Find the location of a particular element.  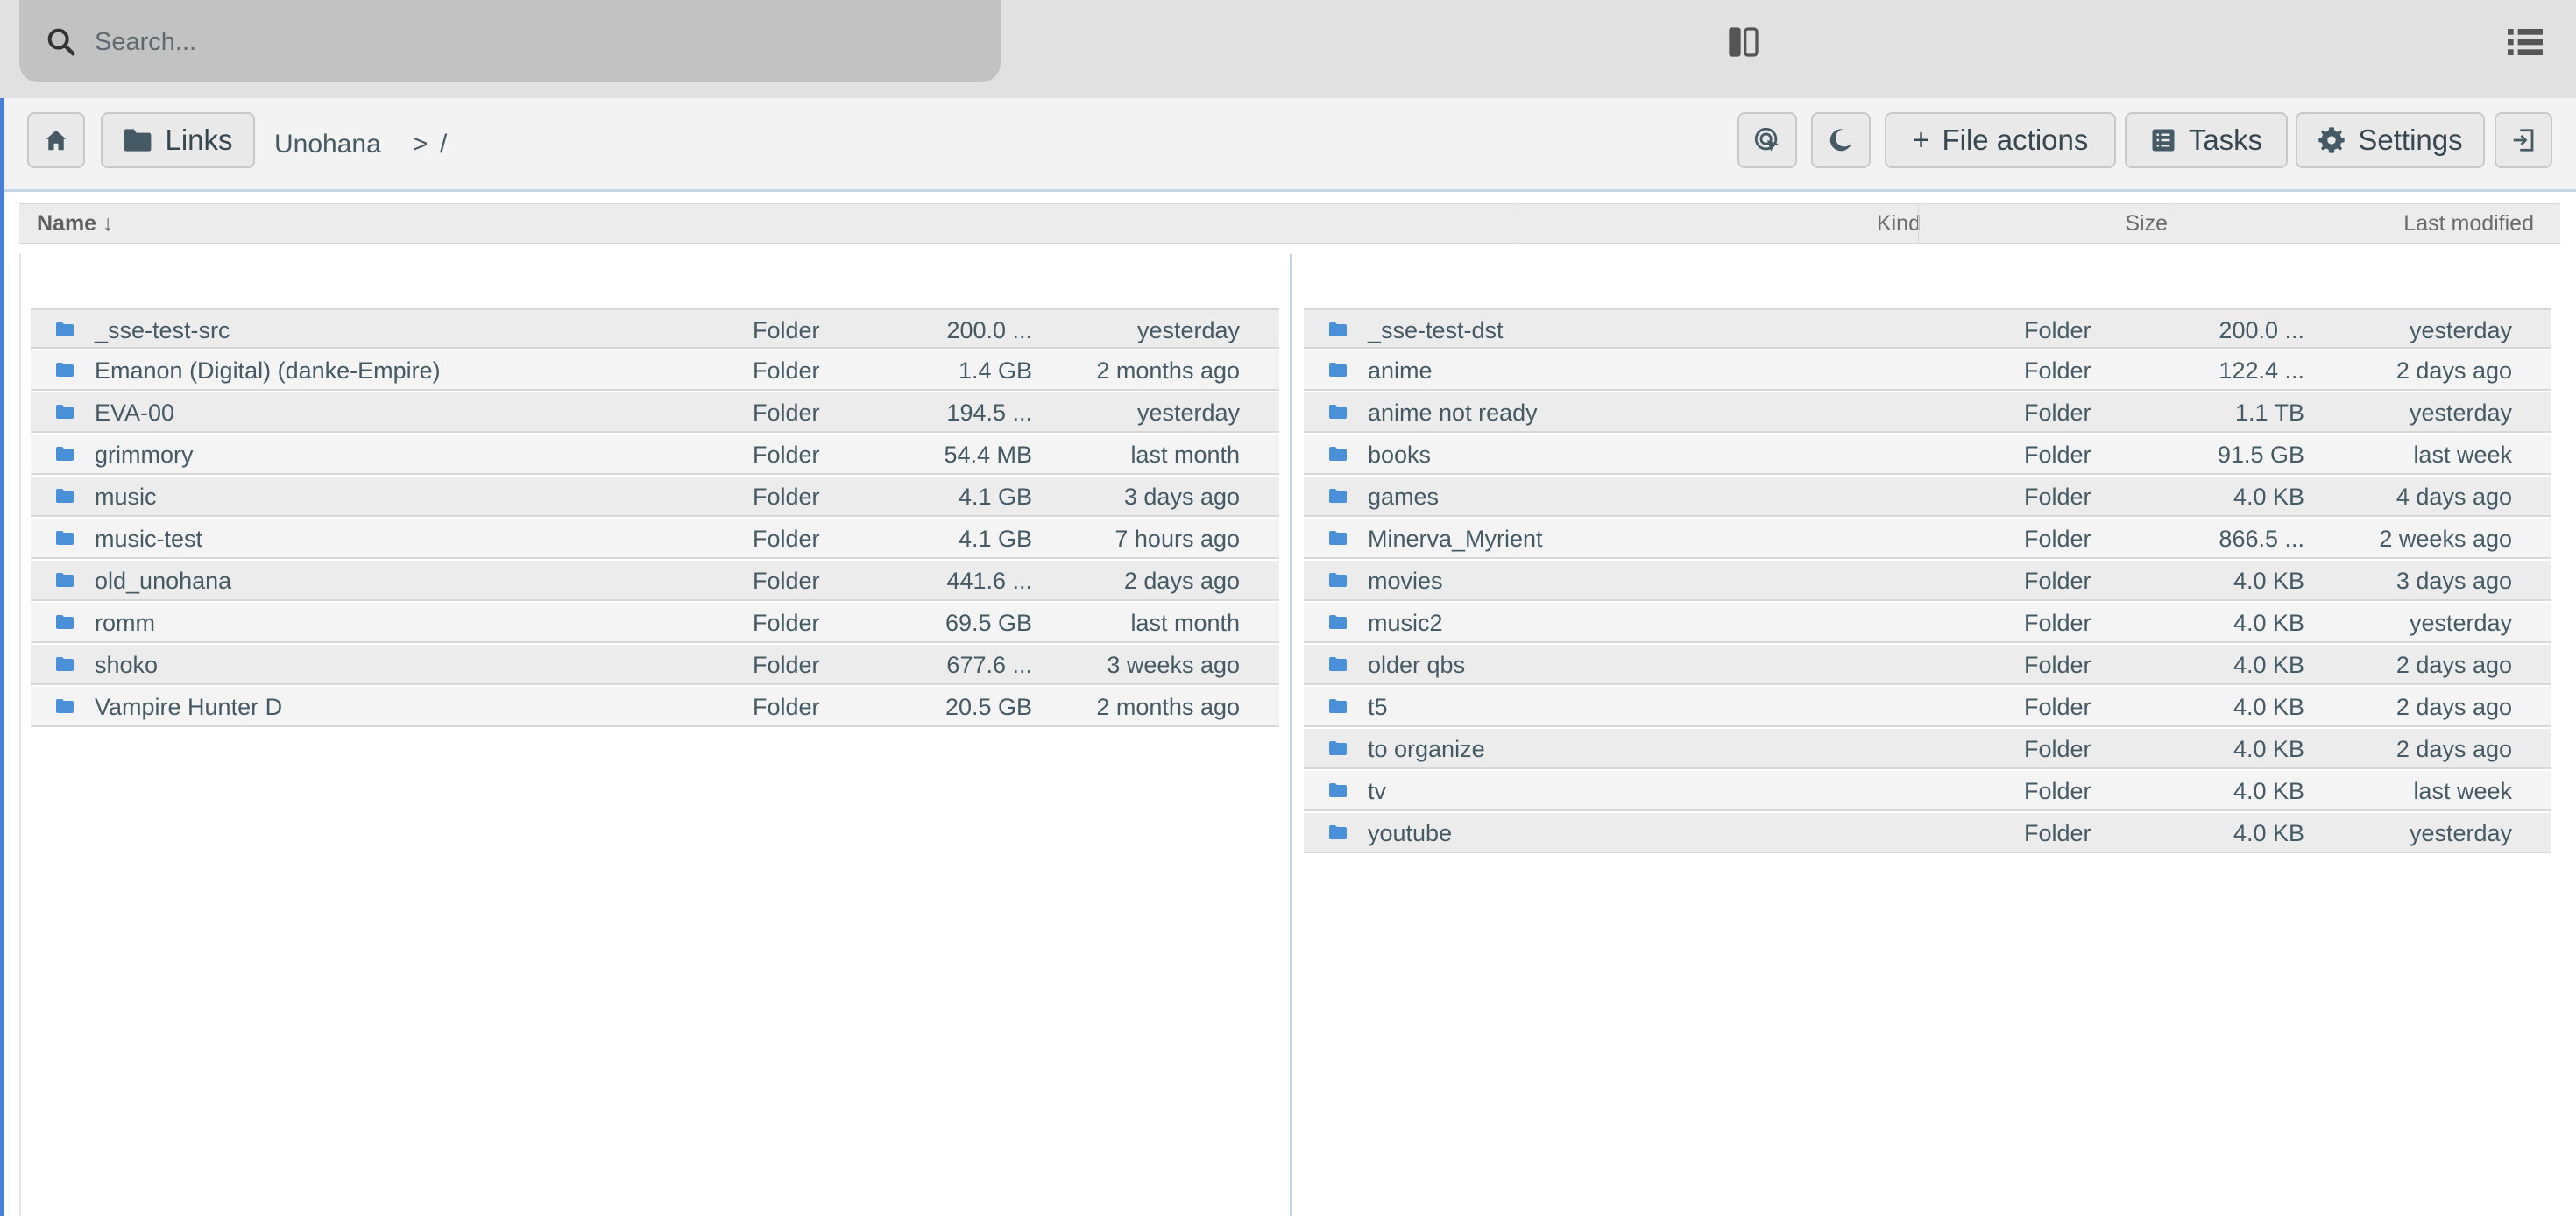

file-row: _sse-test-dst Folder 200.0 ... yesterday is located at coordinates (1927, 328).